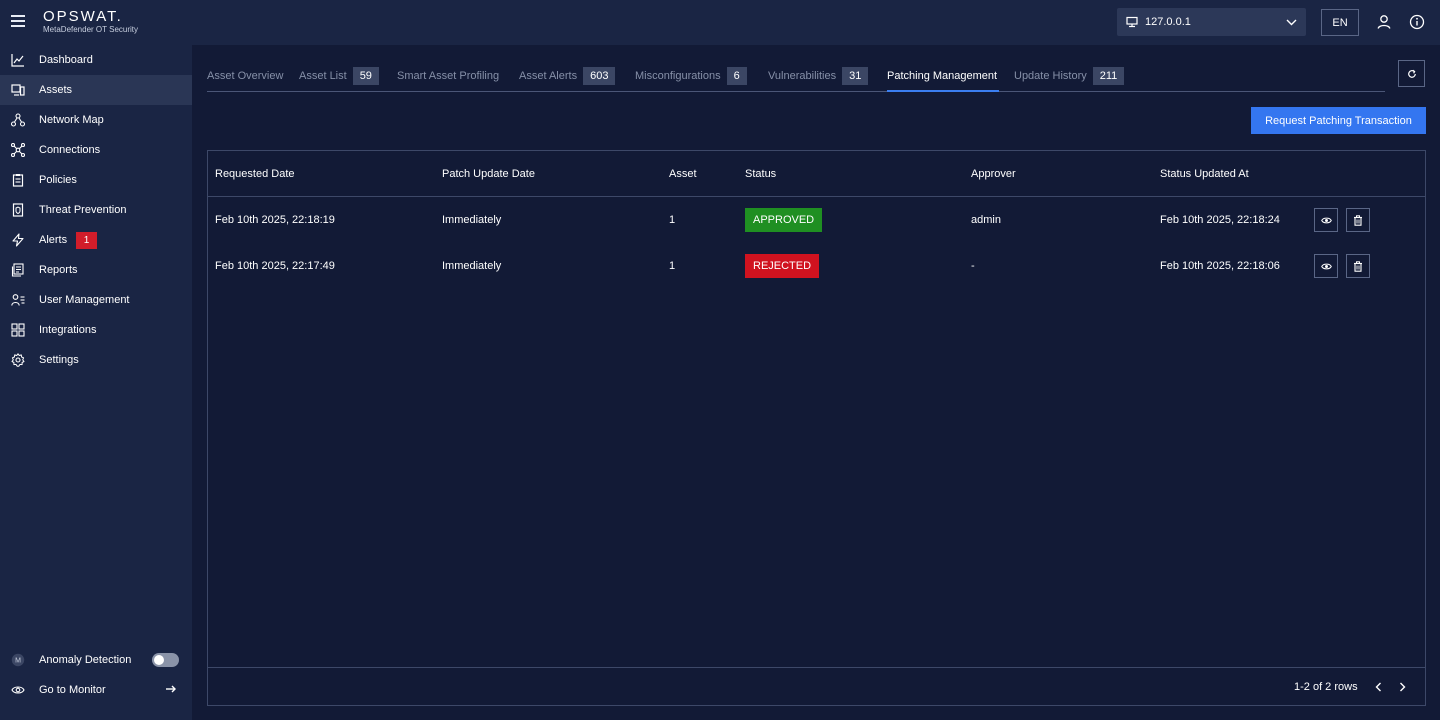 The width and height of the screenshot is (1440, 720). I want to click on tab-patching-management: Patching Management, so click(942, 75).